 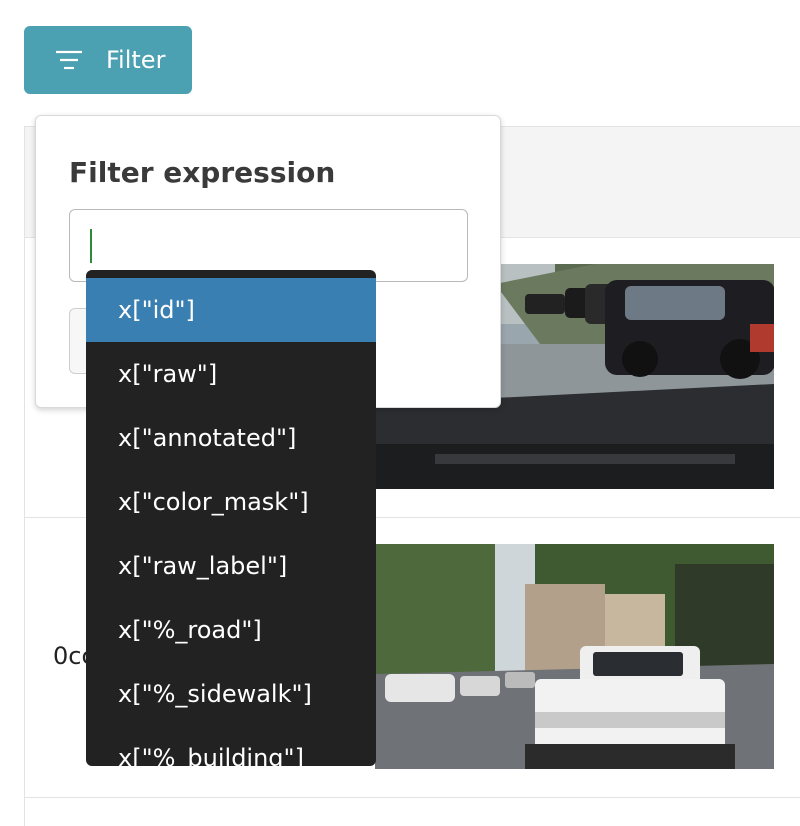 I want to click on text-caret, so click(x=91, y=246).